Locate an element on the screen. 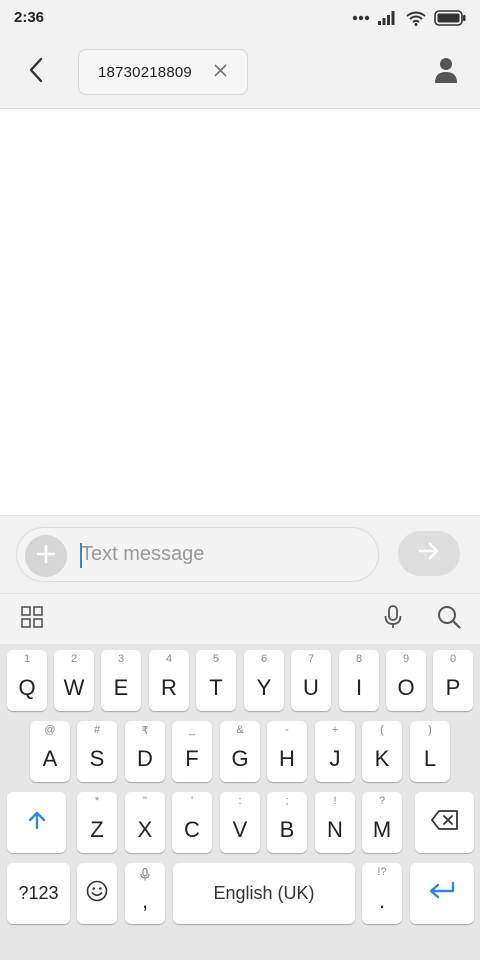  key-hint: 0 is located at coordinates (453, 659).